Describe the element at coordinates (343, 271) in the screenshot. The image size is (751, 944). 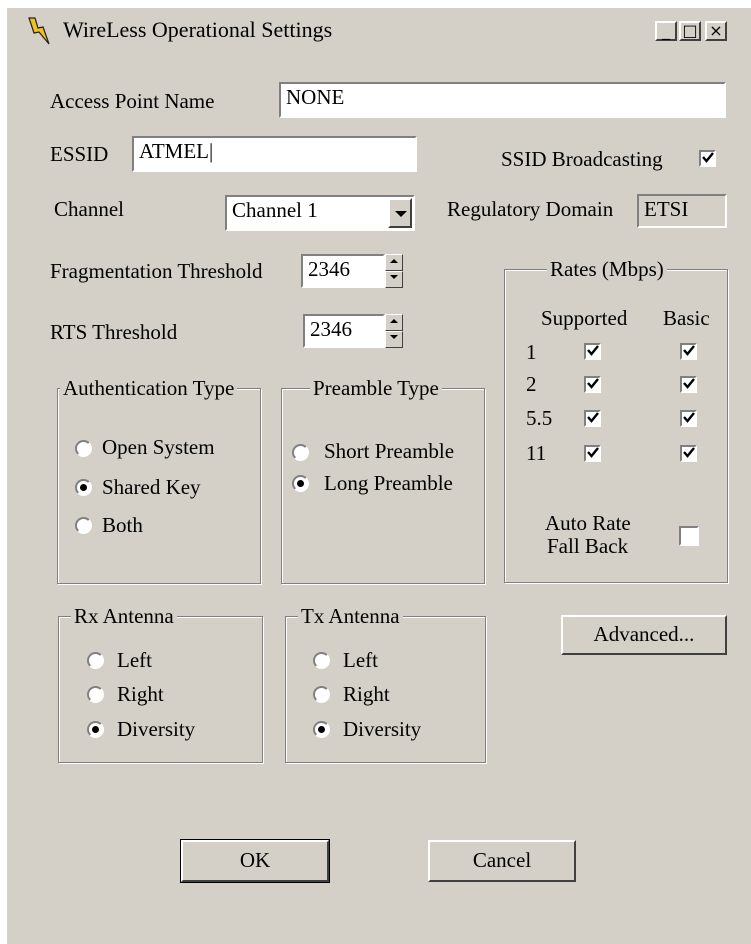
I see `fragmentation-threshold-input: 2346` at that location.